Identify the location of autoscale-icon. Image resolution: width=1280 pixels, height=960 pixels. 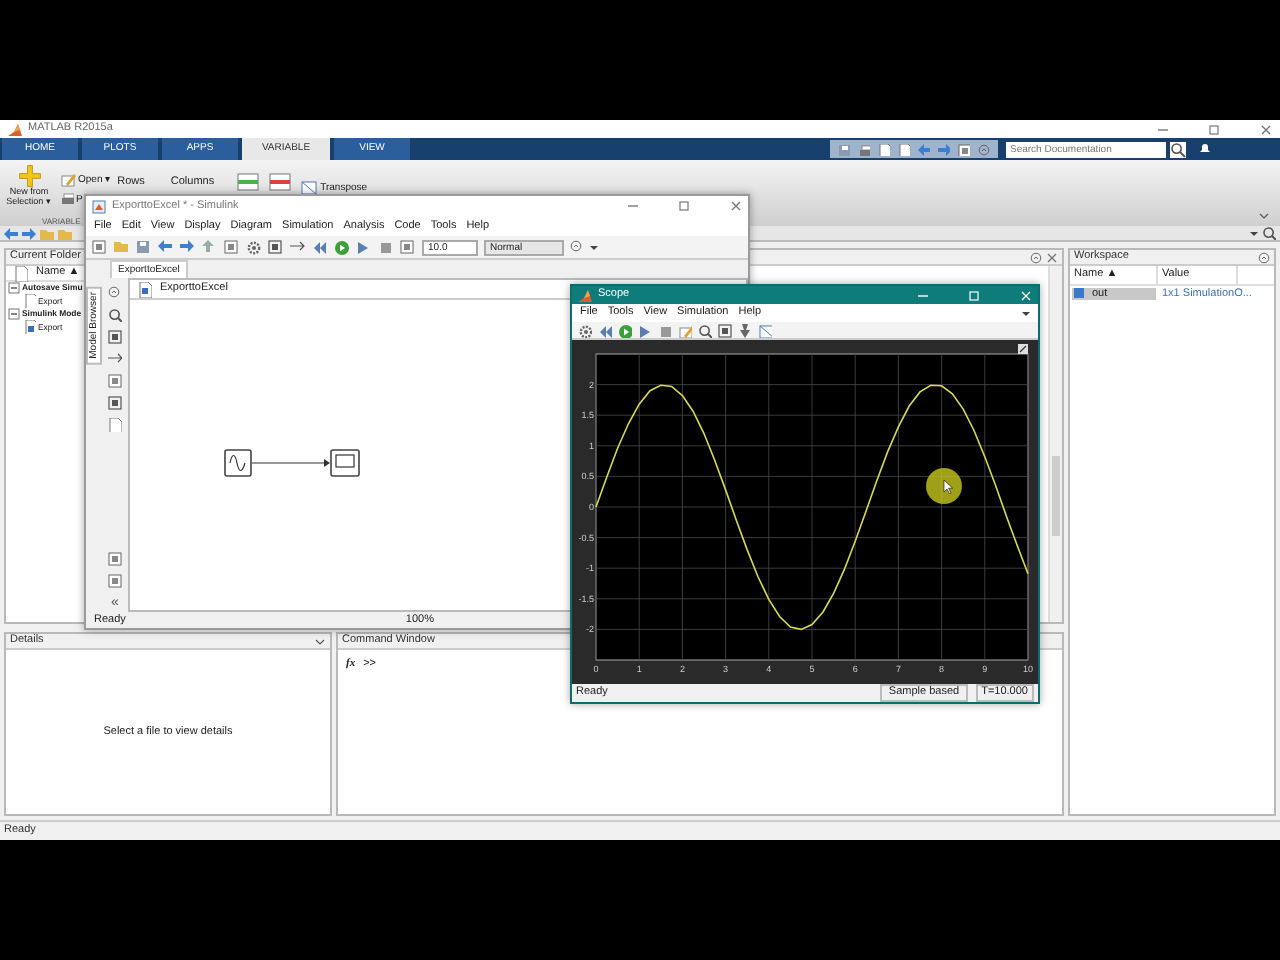
(1023, 349).